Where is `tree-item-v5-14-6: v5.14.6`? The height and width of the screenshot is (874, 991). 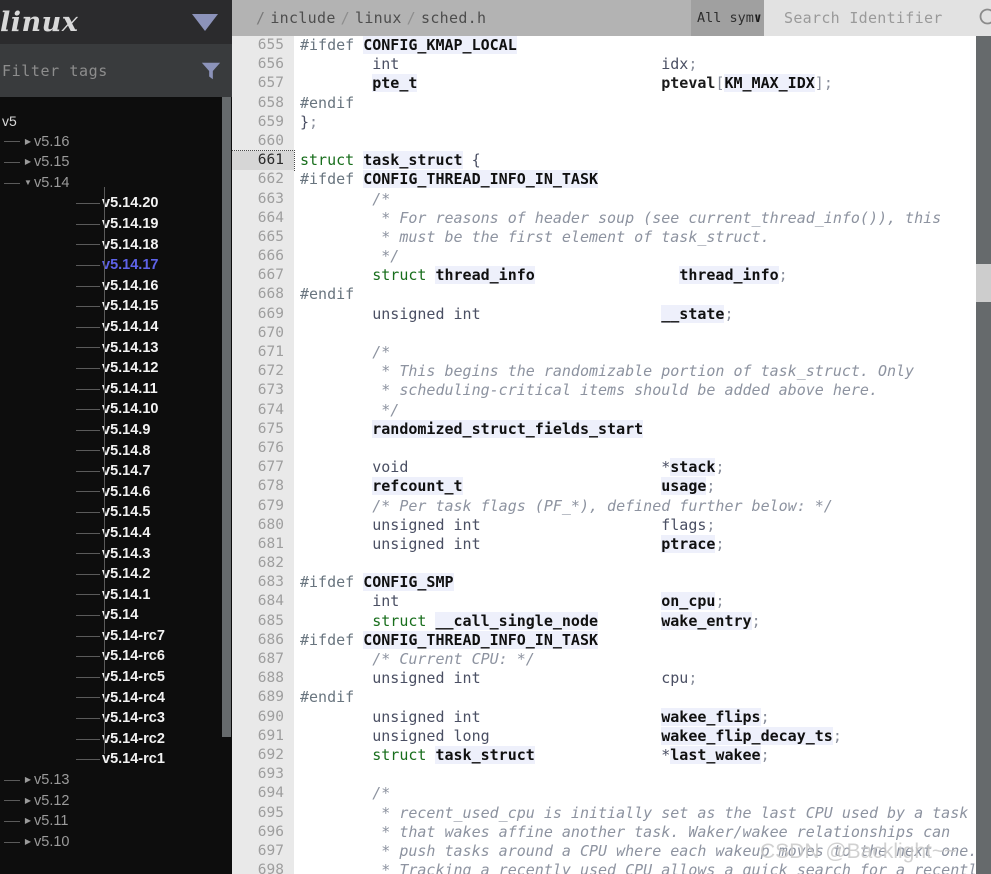
tree-item-v5-14-6: v5.14.6 is located at coordinates (116, 492).